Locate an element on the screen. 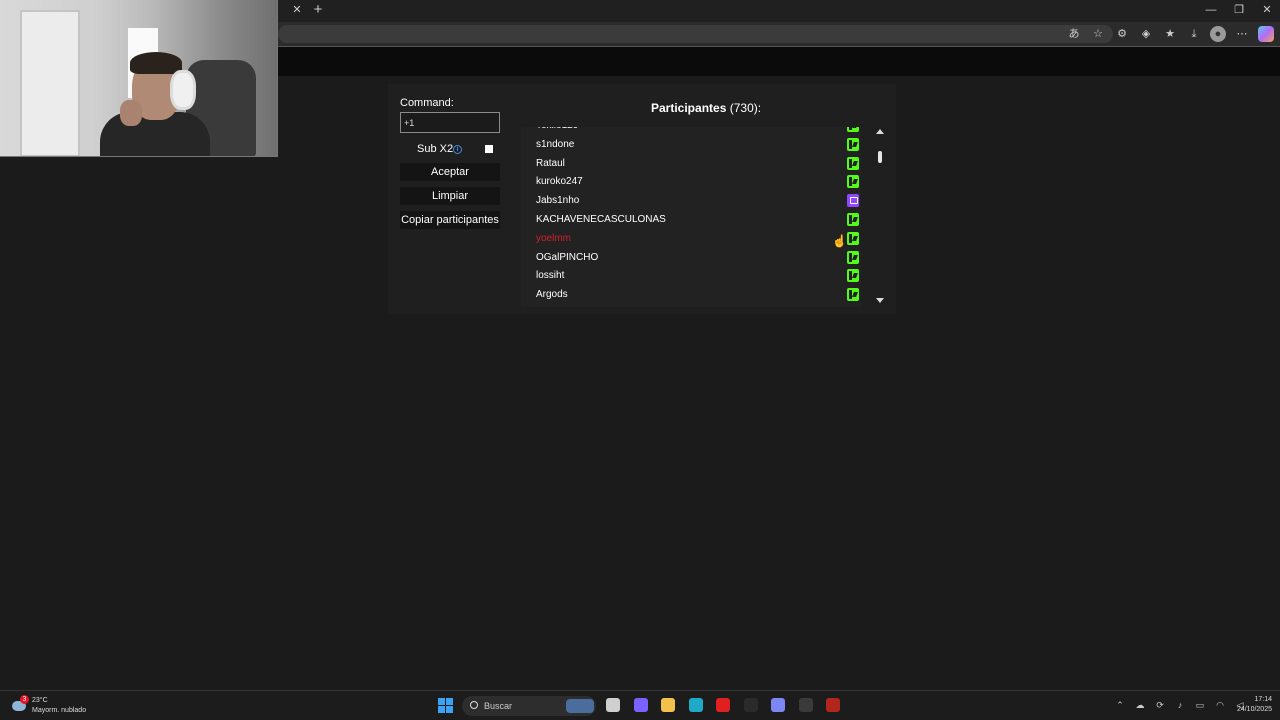  address-bar is located at coordinates (695, 34).